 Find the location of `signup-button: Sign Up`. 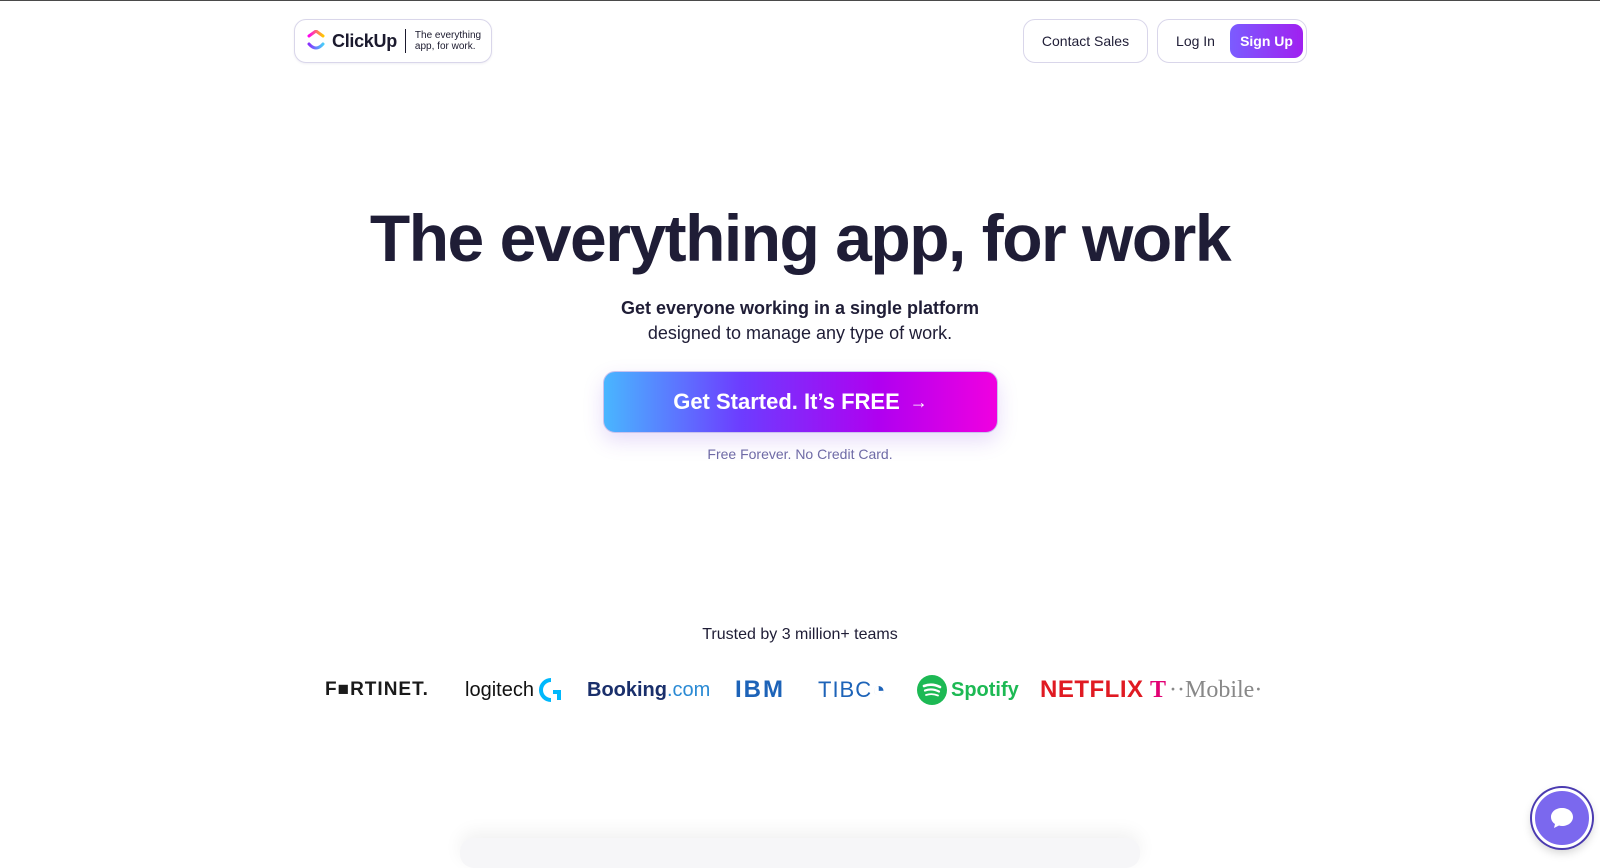

signup-button: Sign Up is located at coordinates (1266, 41).